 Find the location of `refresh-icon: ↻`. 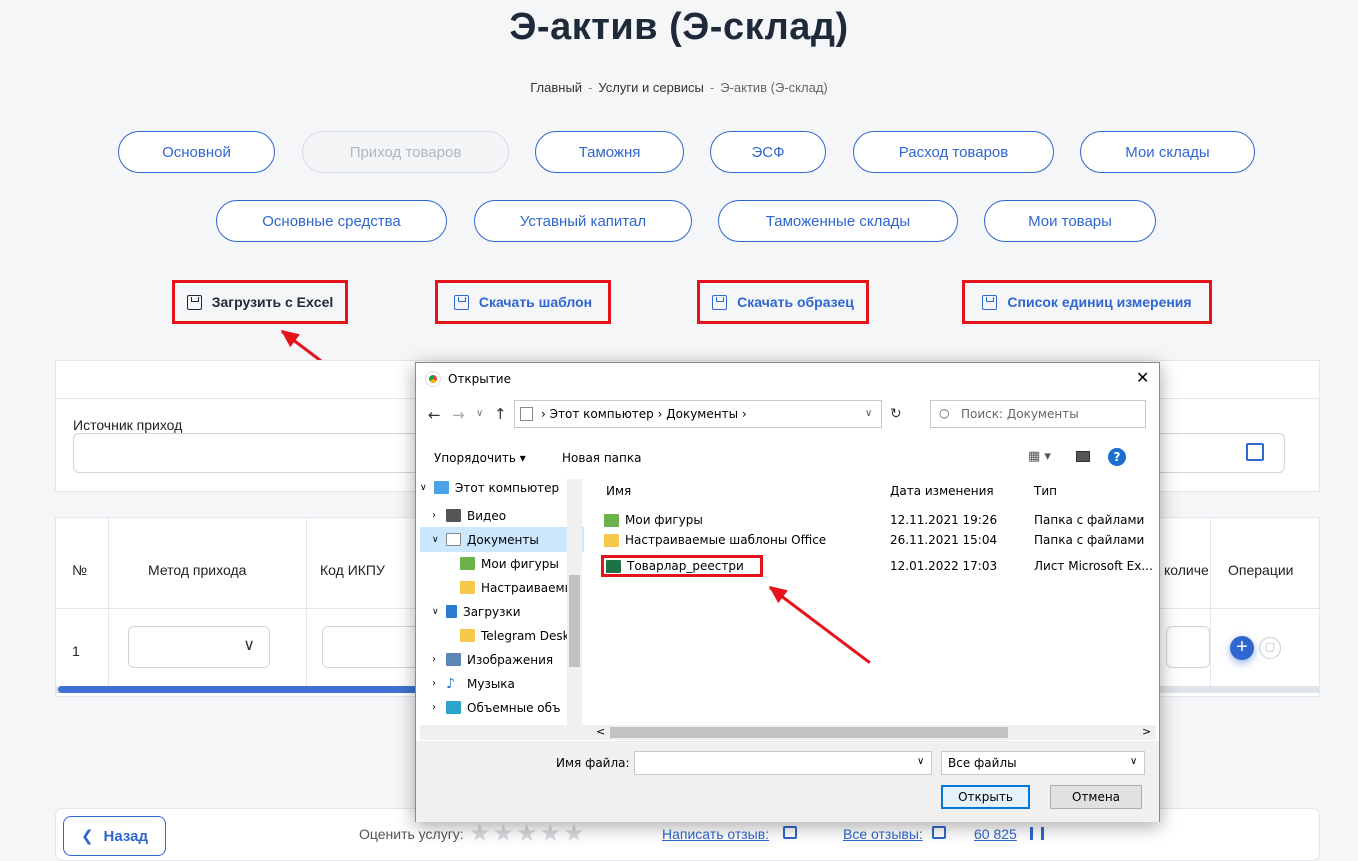

refresh-icon: ↻ is located at coordinates (896, 414).